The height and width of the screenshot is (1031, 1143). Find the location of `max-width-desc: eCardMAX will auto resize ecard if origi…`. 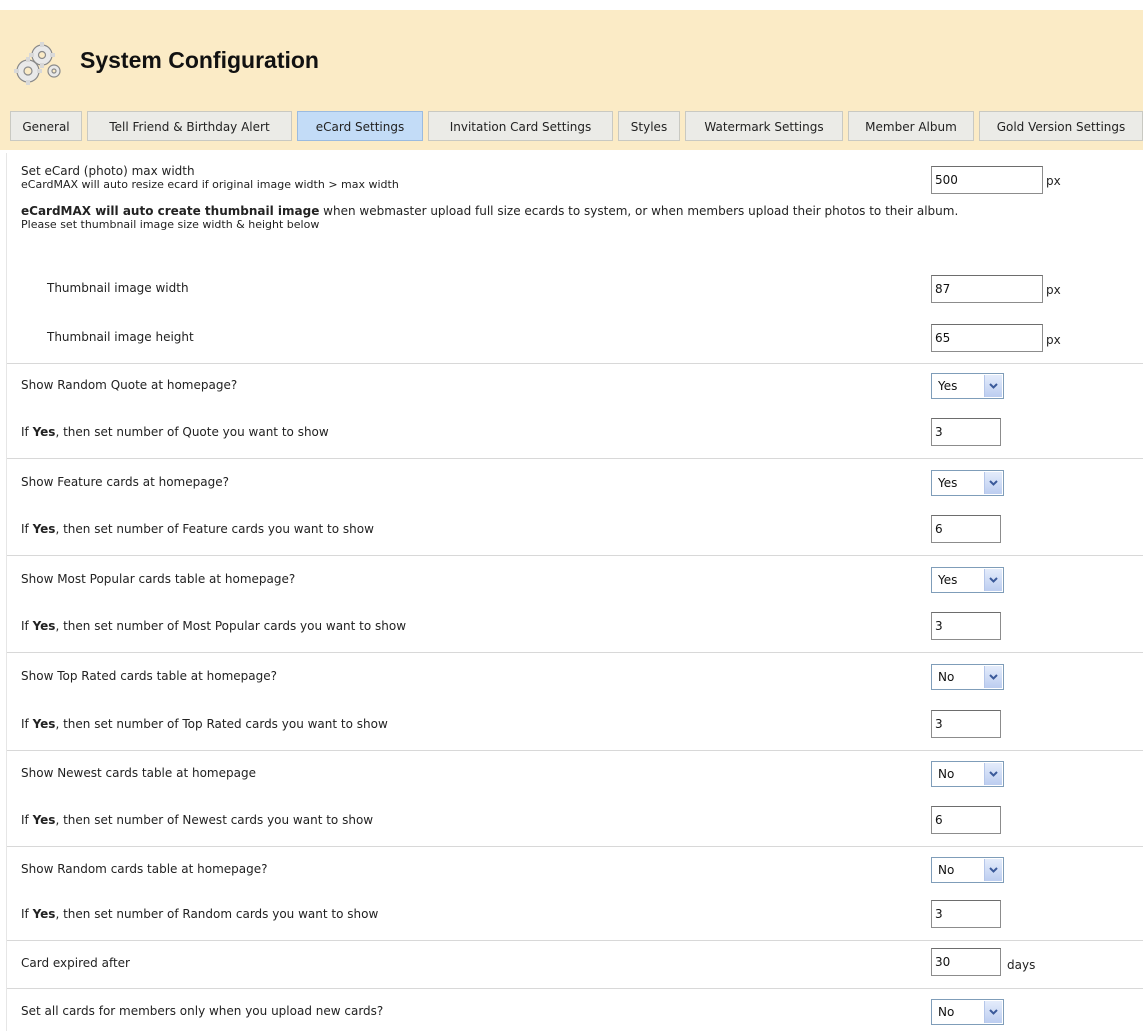

max-width-desc: eCardMAX will auto resize ecard if origi… is located at coordinates (210, 184).